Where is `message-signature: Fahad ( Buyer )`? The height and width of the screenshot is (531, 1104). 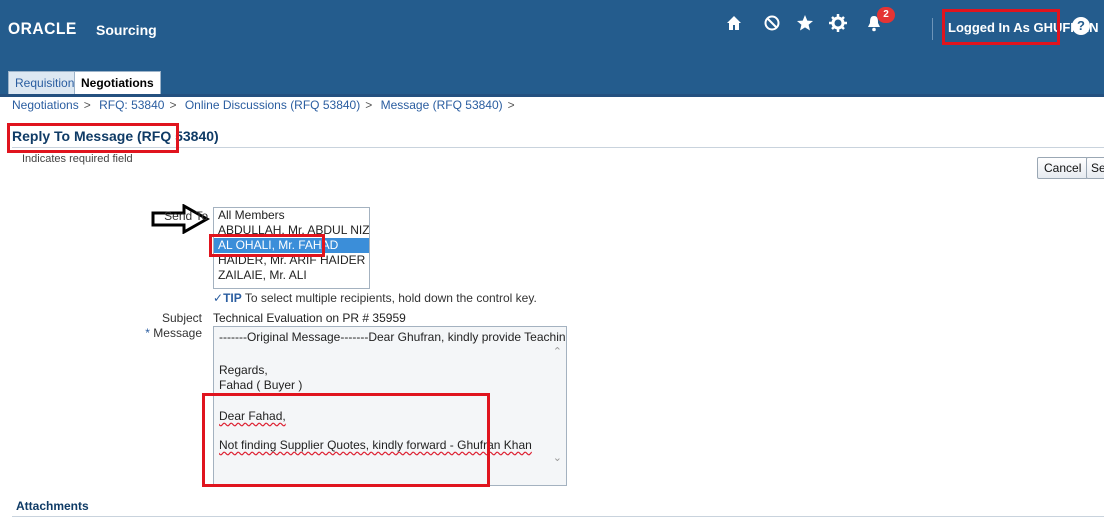 message-signature: Fahad ( Buyer ) is located at coordinates (261, 385).